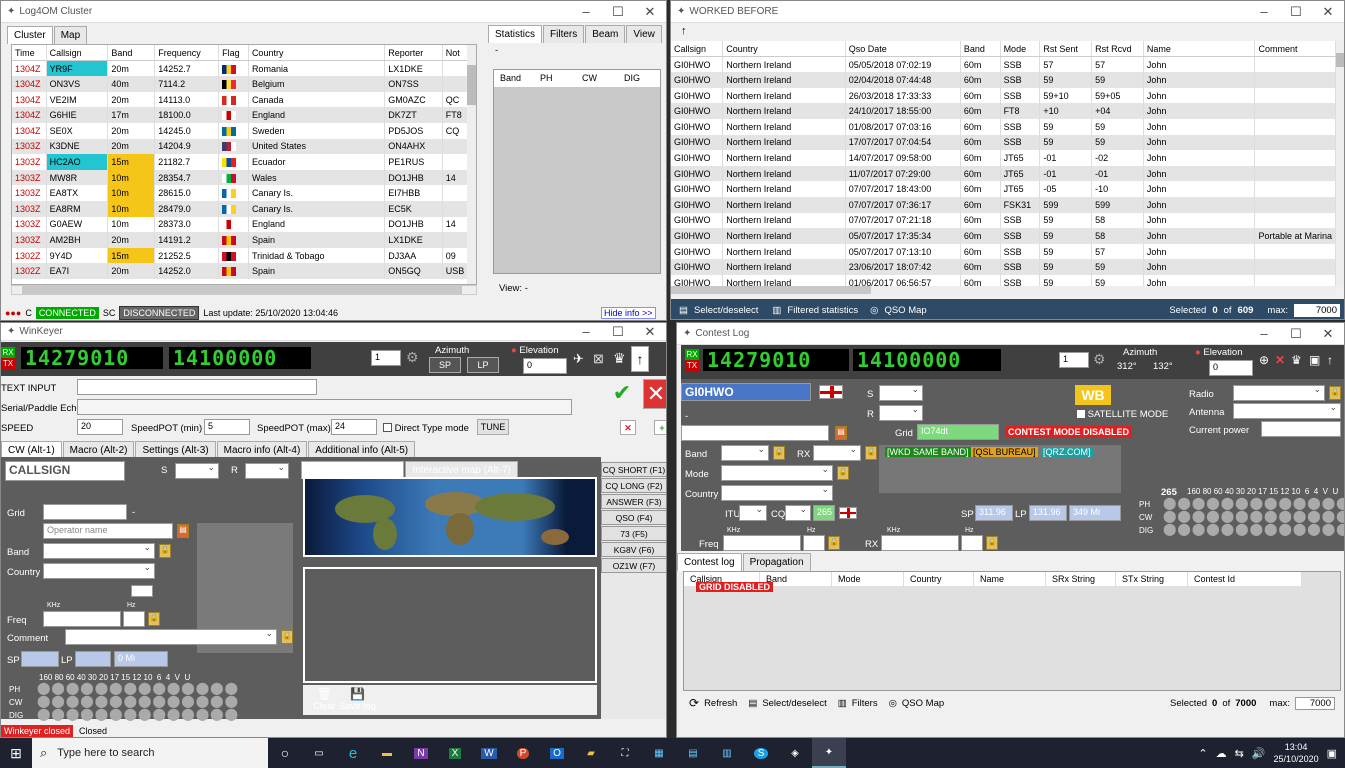  Describe the element at coordinates (483, 365) in the screenshot. I see `lp-button: LP` at that location.